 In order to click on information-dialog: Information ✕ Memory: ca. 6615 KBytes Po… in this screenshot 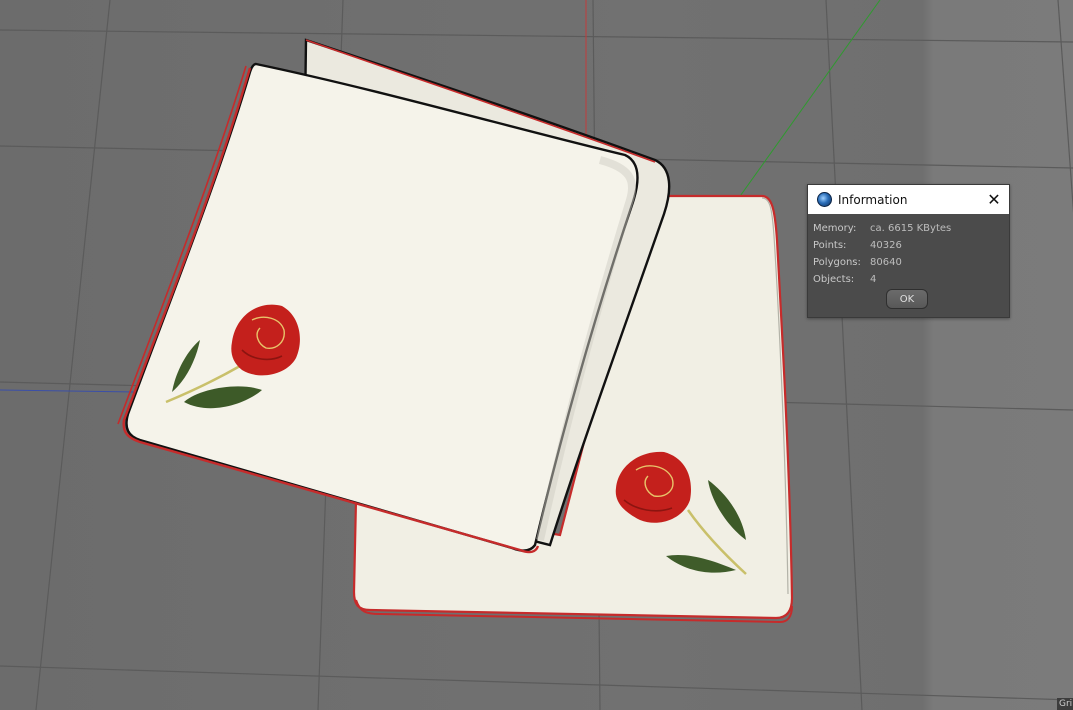, I will do `click(908, 251)`.